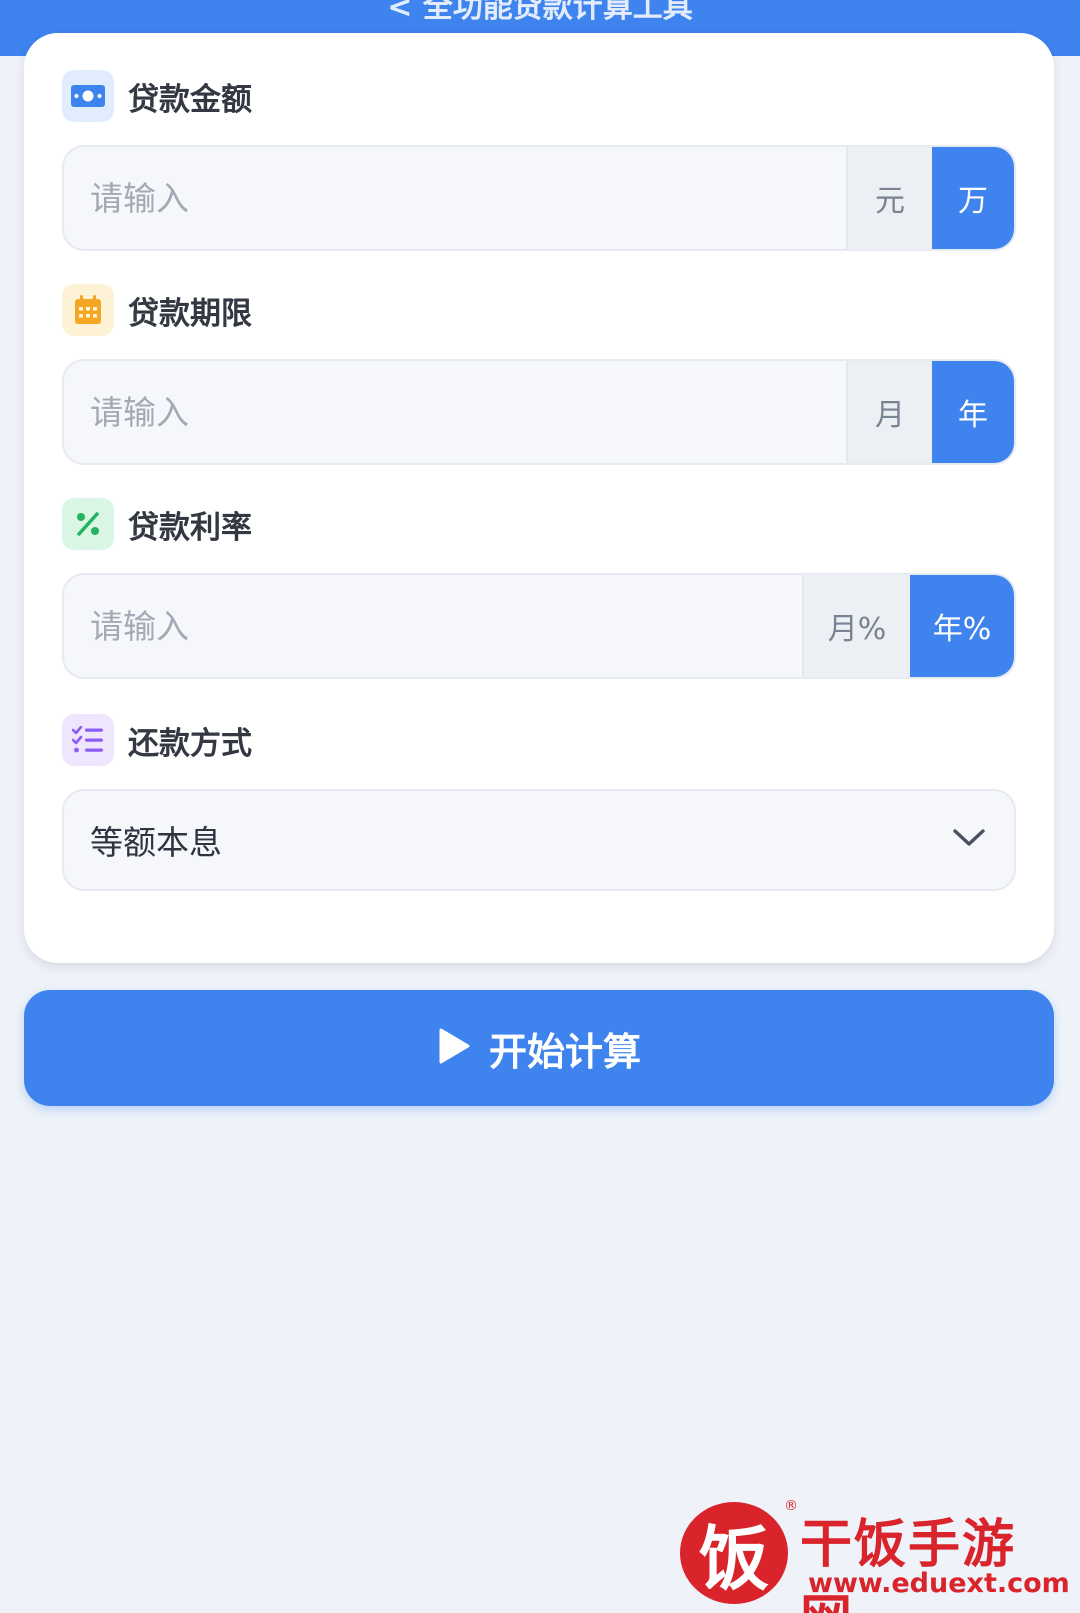 Image resolution: width=1080 pixels, height=1613 pixels. I want to click on term-unit-year: 年, so click(973, 412).